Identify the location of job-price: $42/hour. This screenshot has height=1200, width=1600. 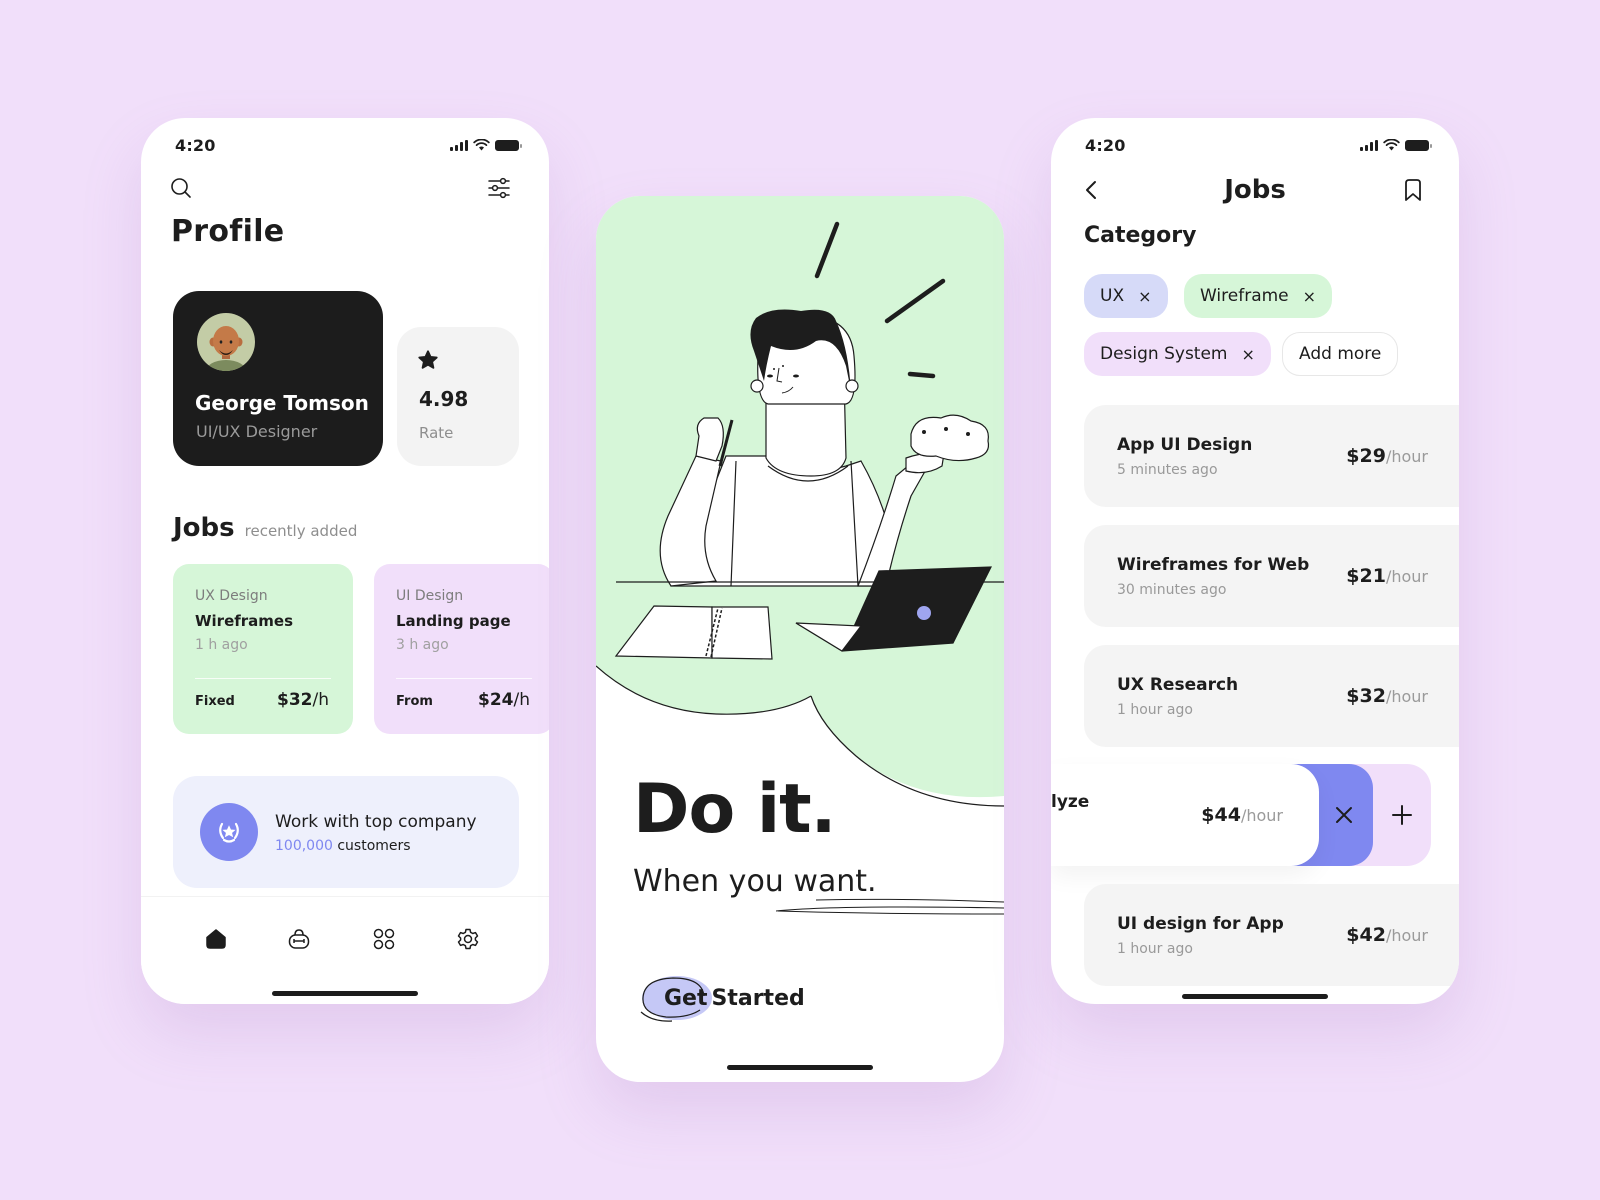
(1387, 935).